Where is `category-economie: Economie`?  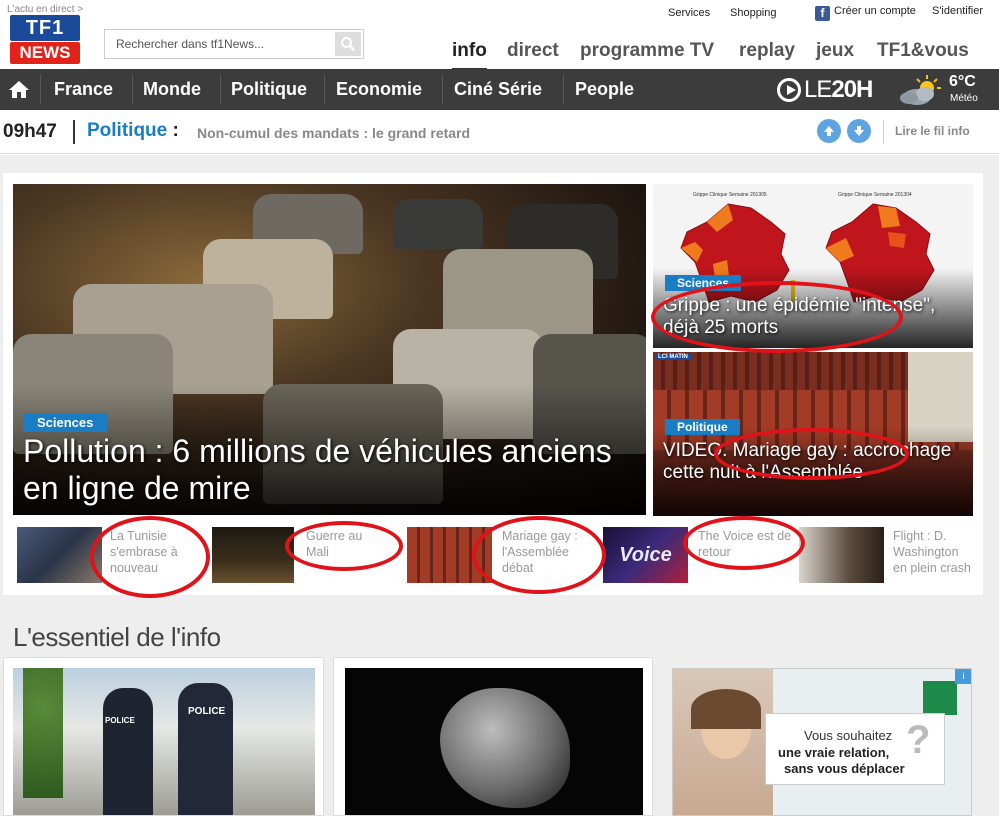 category-economie: Economie is located at coordinates (379, 89).